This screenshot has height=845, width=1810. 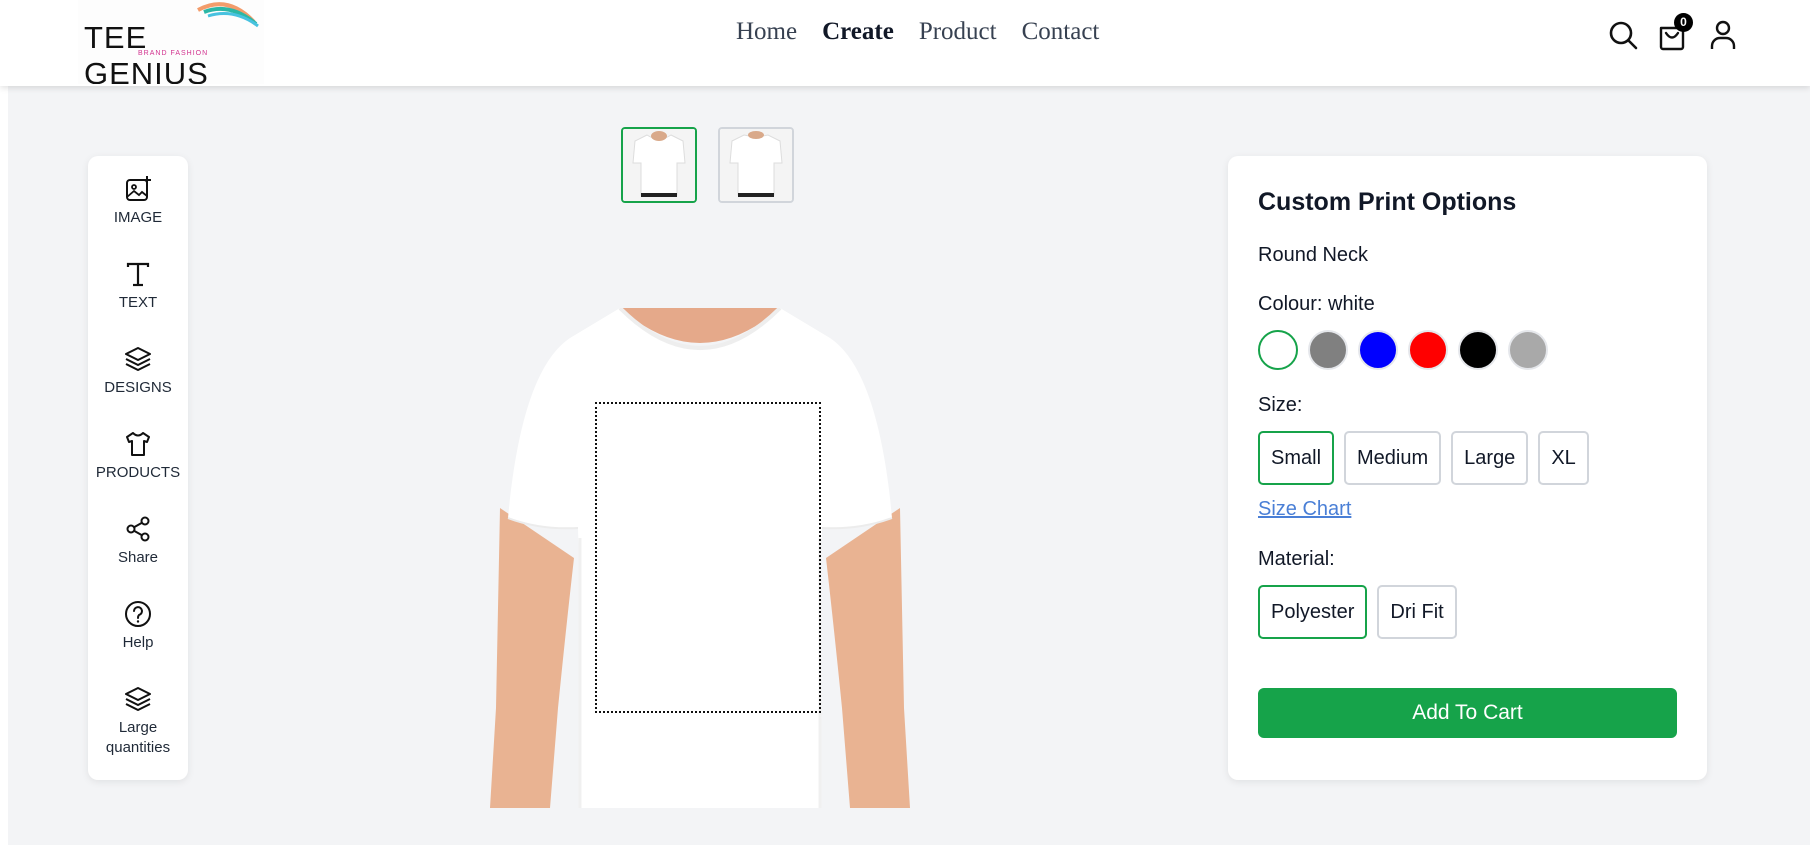 I want to click on help-icon, so click(x=138, y=614).